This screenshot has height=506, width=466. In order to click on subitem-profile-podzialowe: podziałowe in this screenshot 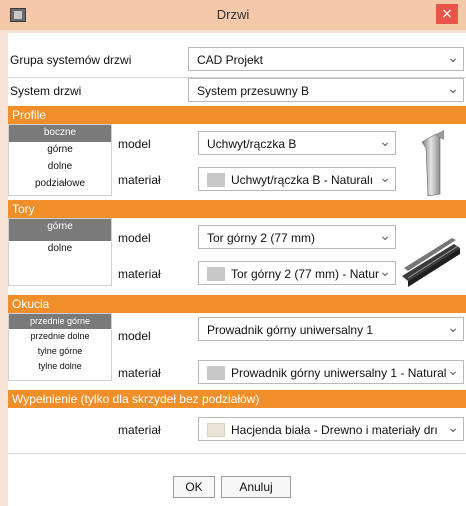, I will do `click(60, 184)`.